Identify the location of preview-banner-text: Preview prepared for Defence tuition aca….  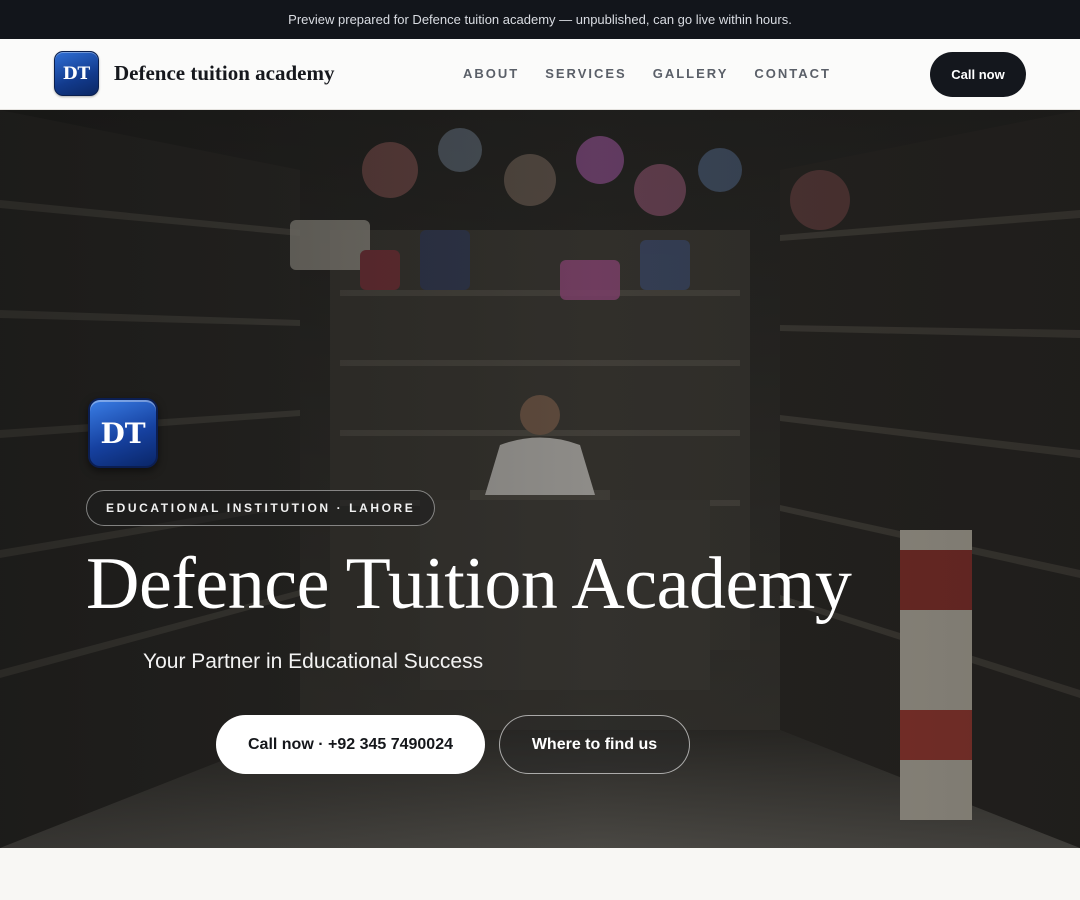
(540, 19).